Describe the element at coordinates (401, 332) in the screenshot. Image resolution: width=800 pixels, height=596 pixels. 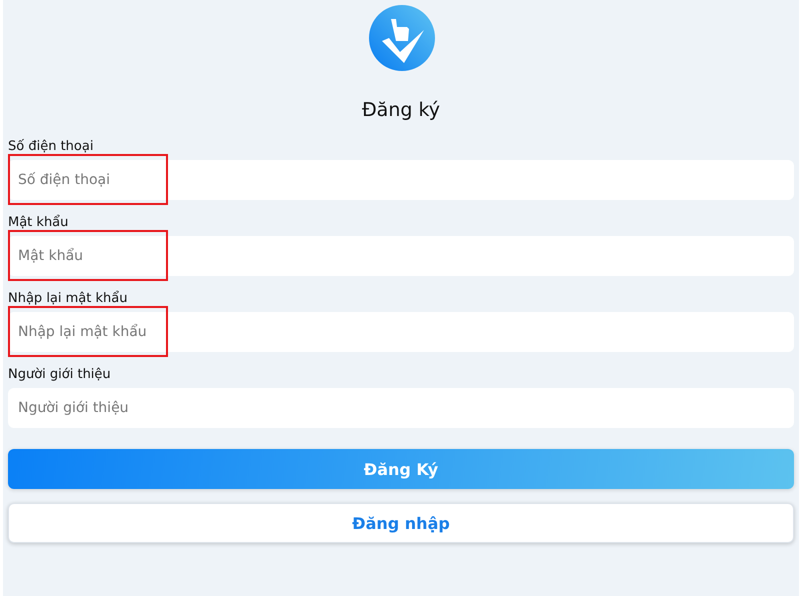
I see `input-field: Nhập lại mật khẩu` at that location.